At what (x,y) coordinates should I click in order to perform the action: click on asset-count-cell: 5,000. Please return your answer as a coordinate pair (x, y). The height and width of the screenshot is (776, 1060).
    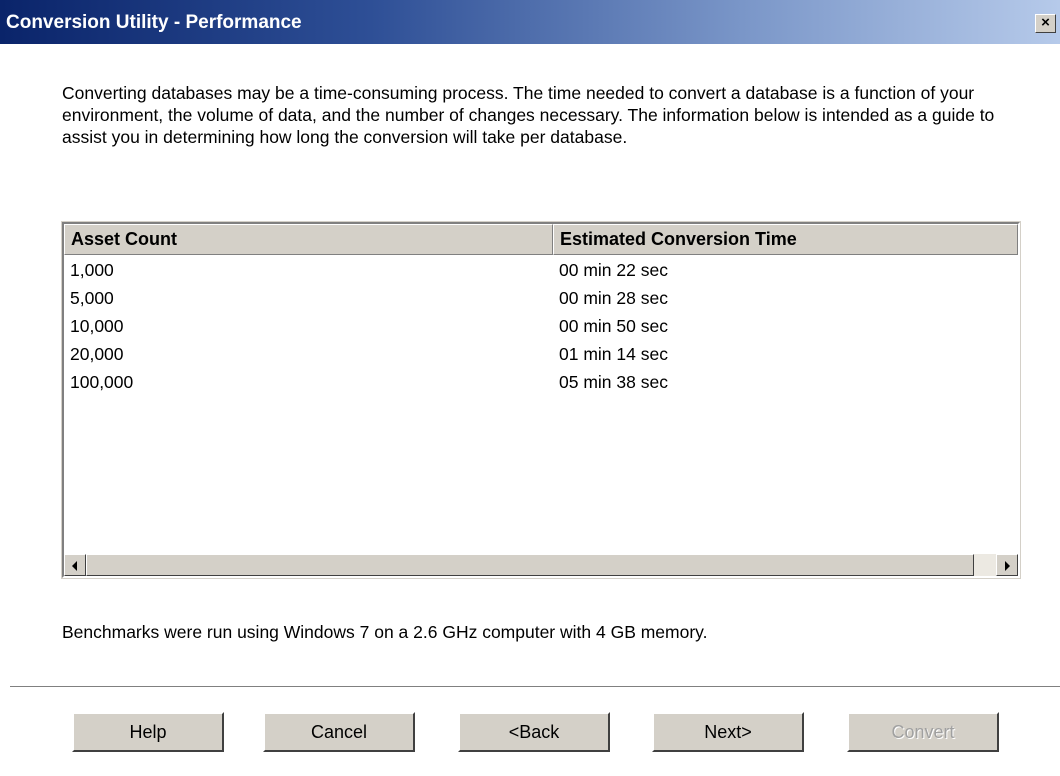
    Looking at the image, I should click on (92, 298).